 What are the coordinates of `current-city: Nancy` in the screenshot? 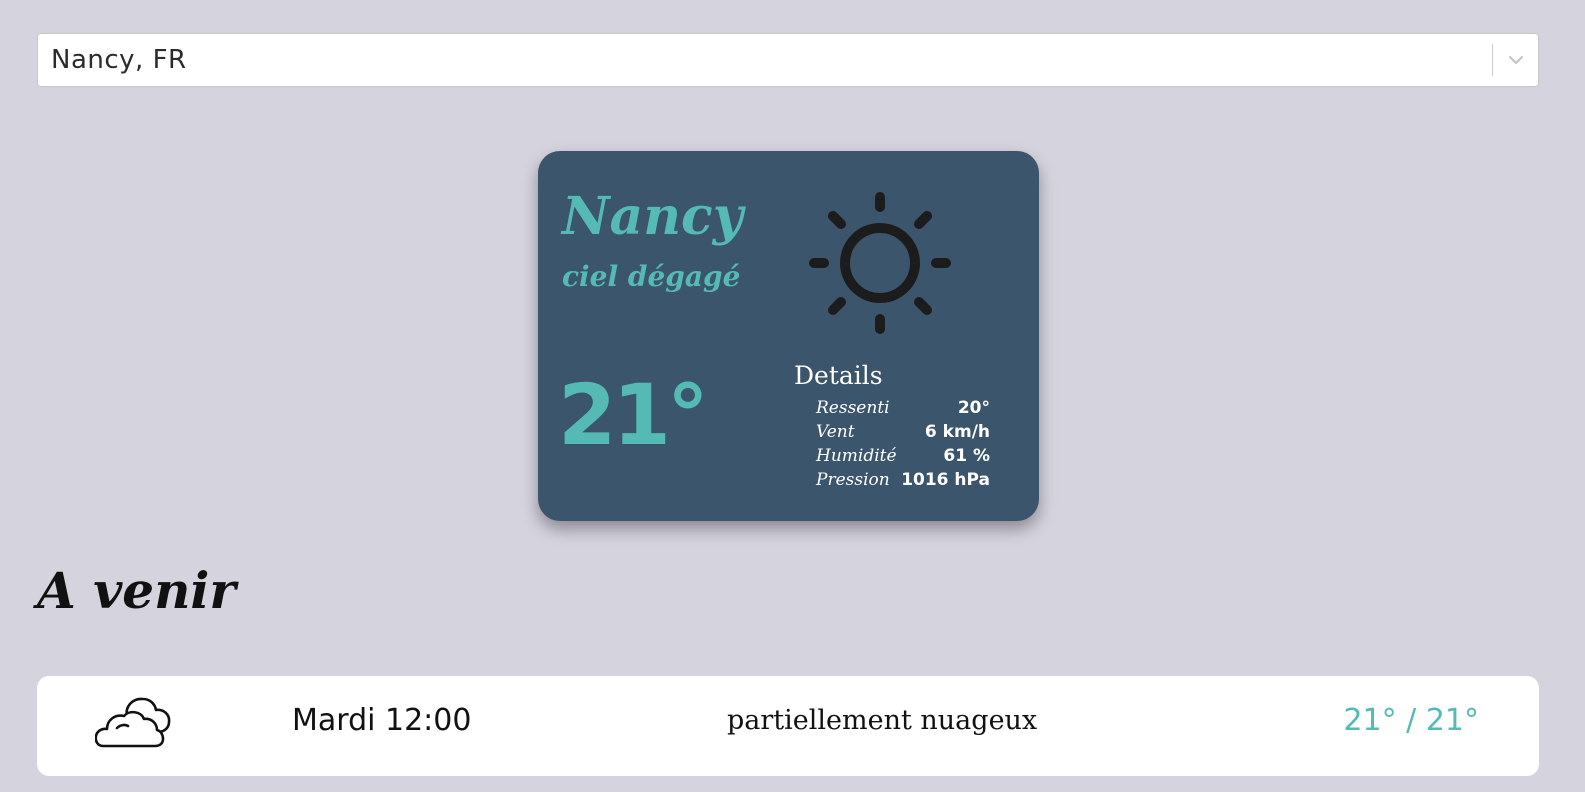 It's located at (652, 216).